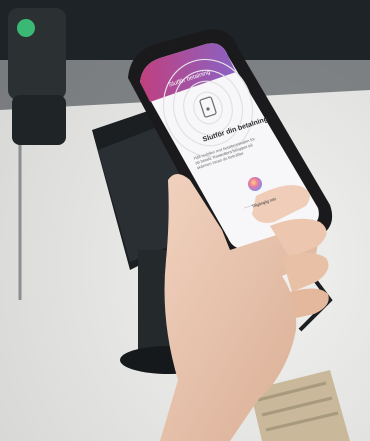  I want to click on color-dot-icon, so click(255, 184).